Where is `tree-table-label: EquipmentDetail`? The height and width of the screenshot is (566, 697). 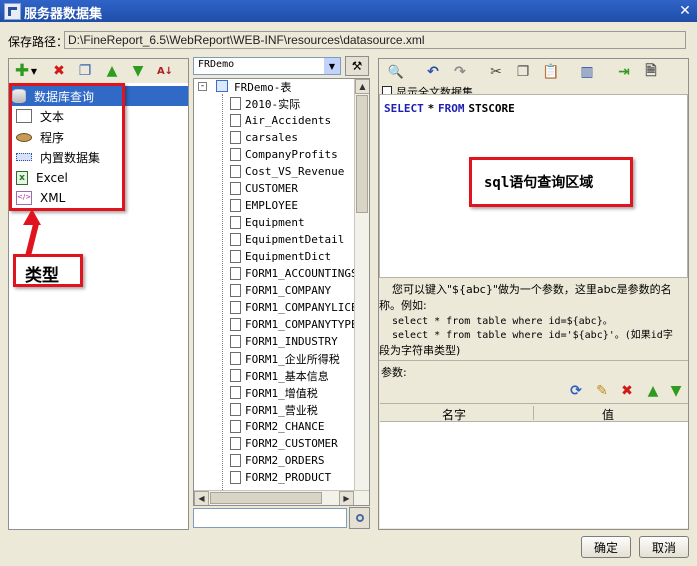 tree-table-label: EquipmentDetail is located at coordinates (295, 239).